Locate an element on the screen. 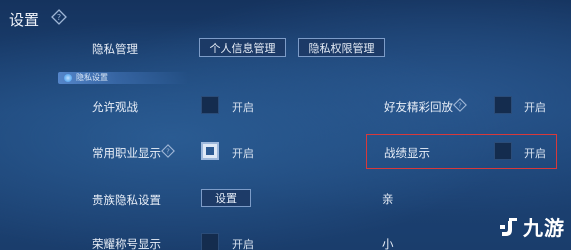 Image resolution: width=571 pixels, height=250 pixels. section-title: 隐私设置 is located at coordinates (92, 77).